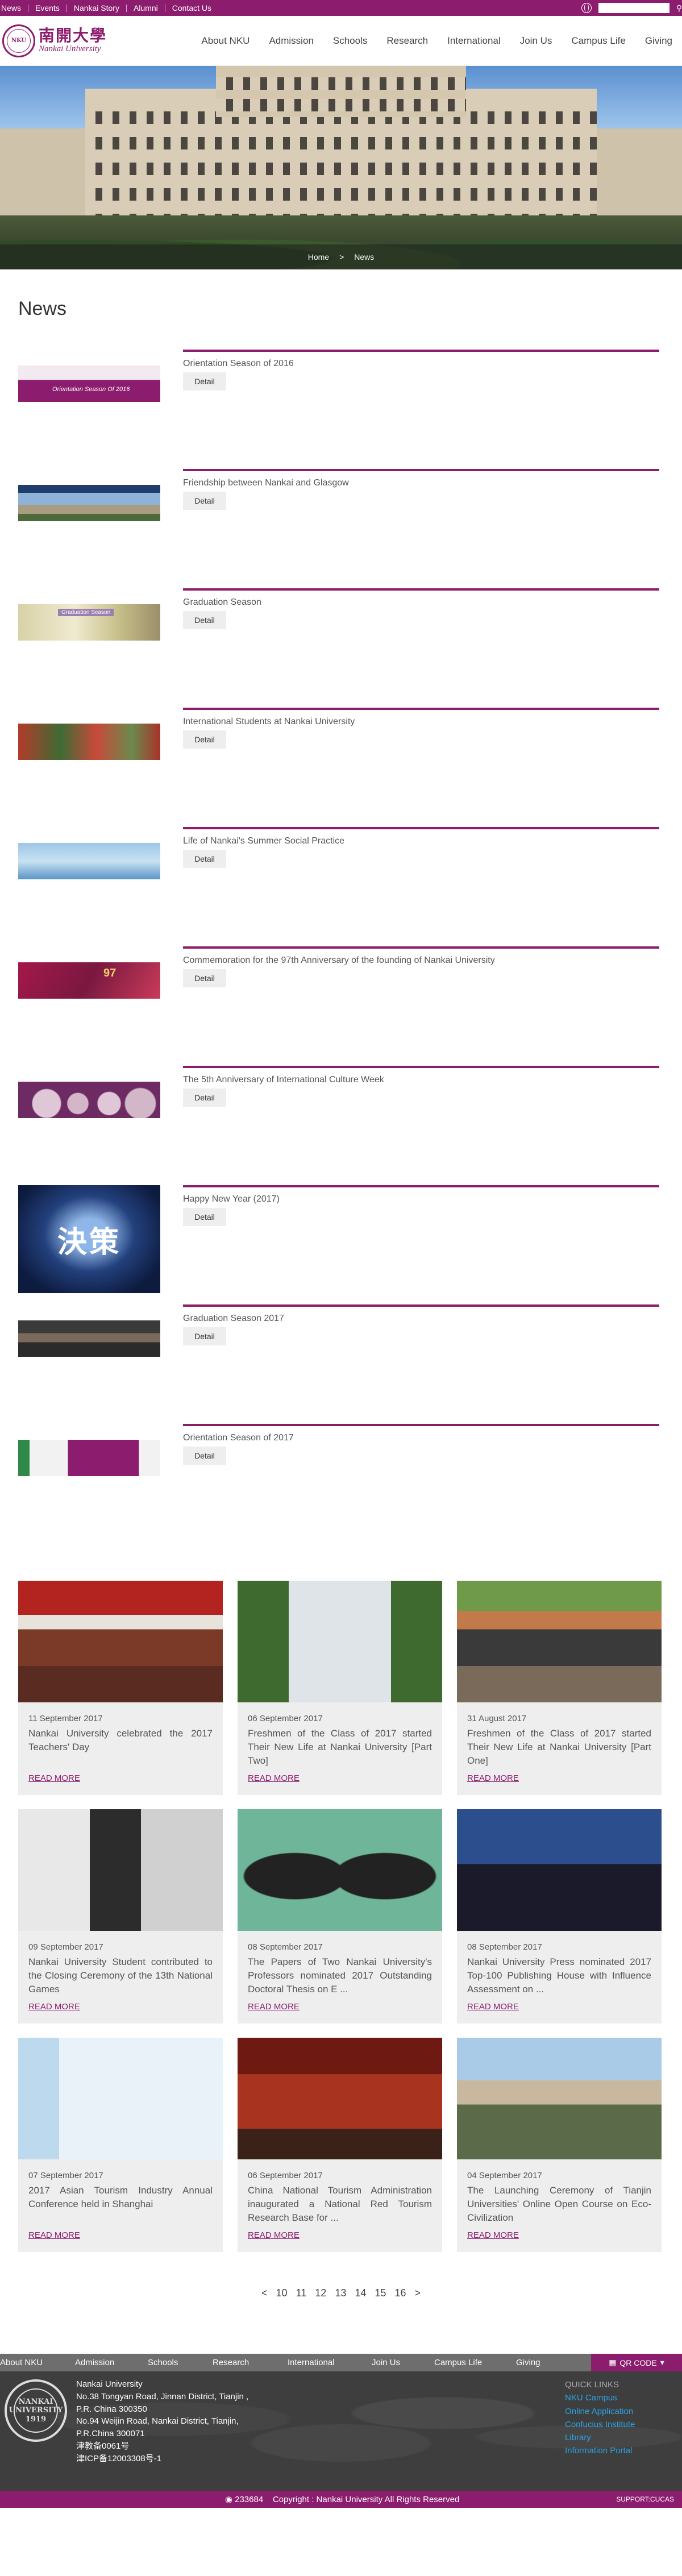 The width and height of the screenshot is (682, 2576). Describe the element at coordinates (659, 41) in the screenshot. I see `nav-giving: Giving` at that location.